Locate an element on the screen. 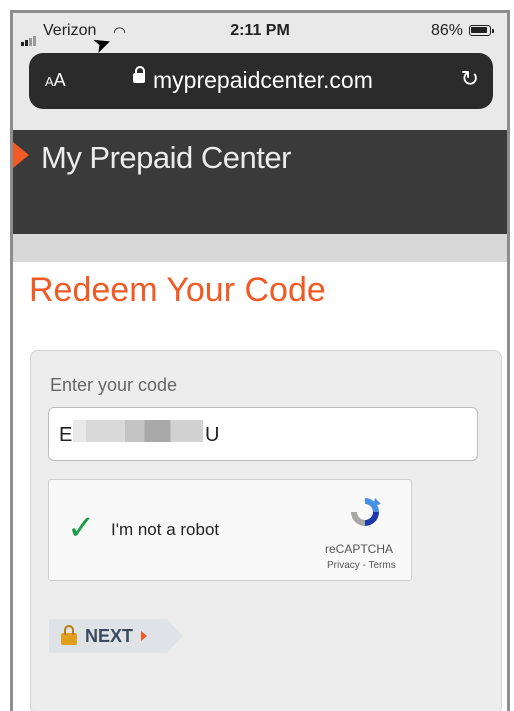 The width and height of the screenshot is (514, 711). checkmark-icon: ✓ is located at coordinates (81, 528).